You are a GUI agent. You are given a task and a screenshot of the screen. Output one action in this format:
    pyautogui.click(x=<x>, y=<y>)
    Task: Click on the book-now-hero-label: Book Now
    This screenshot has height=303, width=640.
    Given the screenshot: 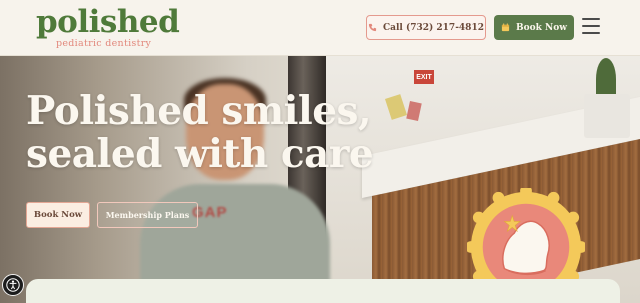 What is the action you would take?
    pyautogui.click(x=58, y=215)
    